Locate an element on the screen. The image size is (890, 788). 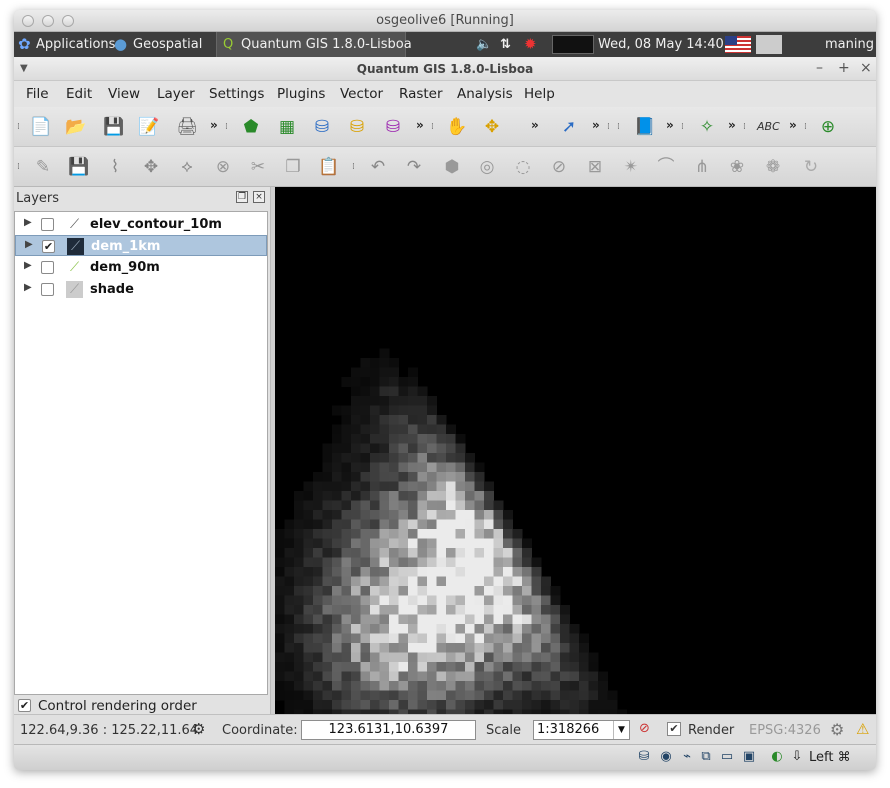
chevron-down-icon: ▼ is located at coordinates (621, 730).